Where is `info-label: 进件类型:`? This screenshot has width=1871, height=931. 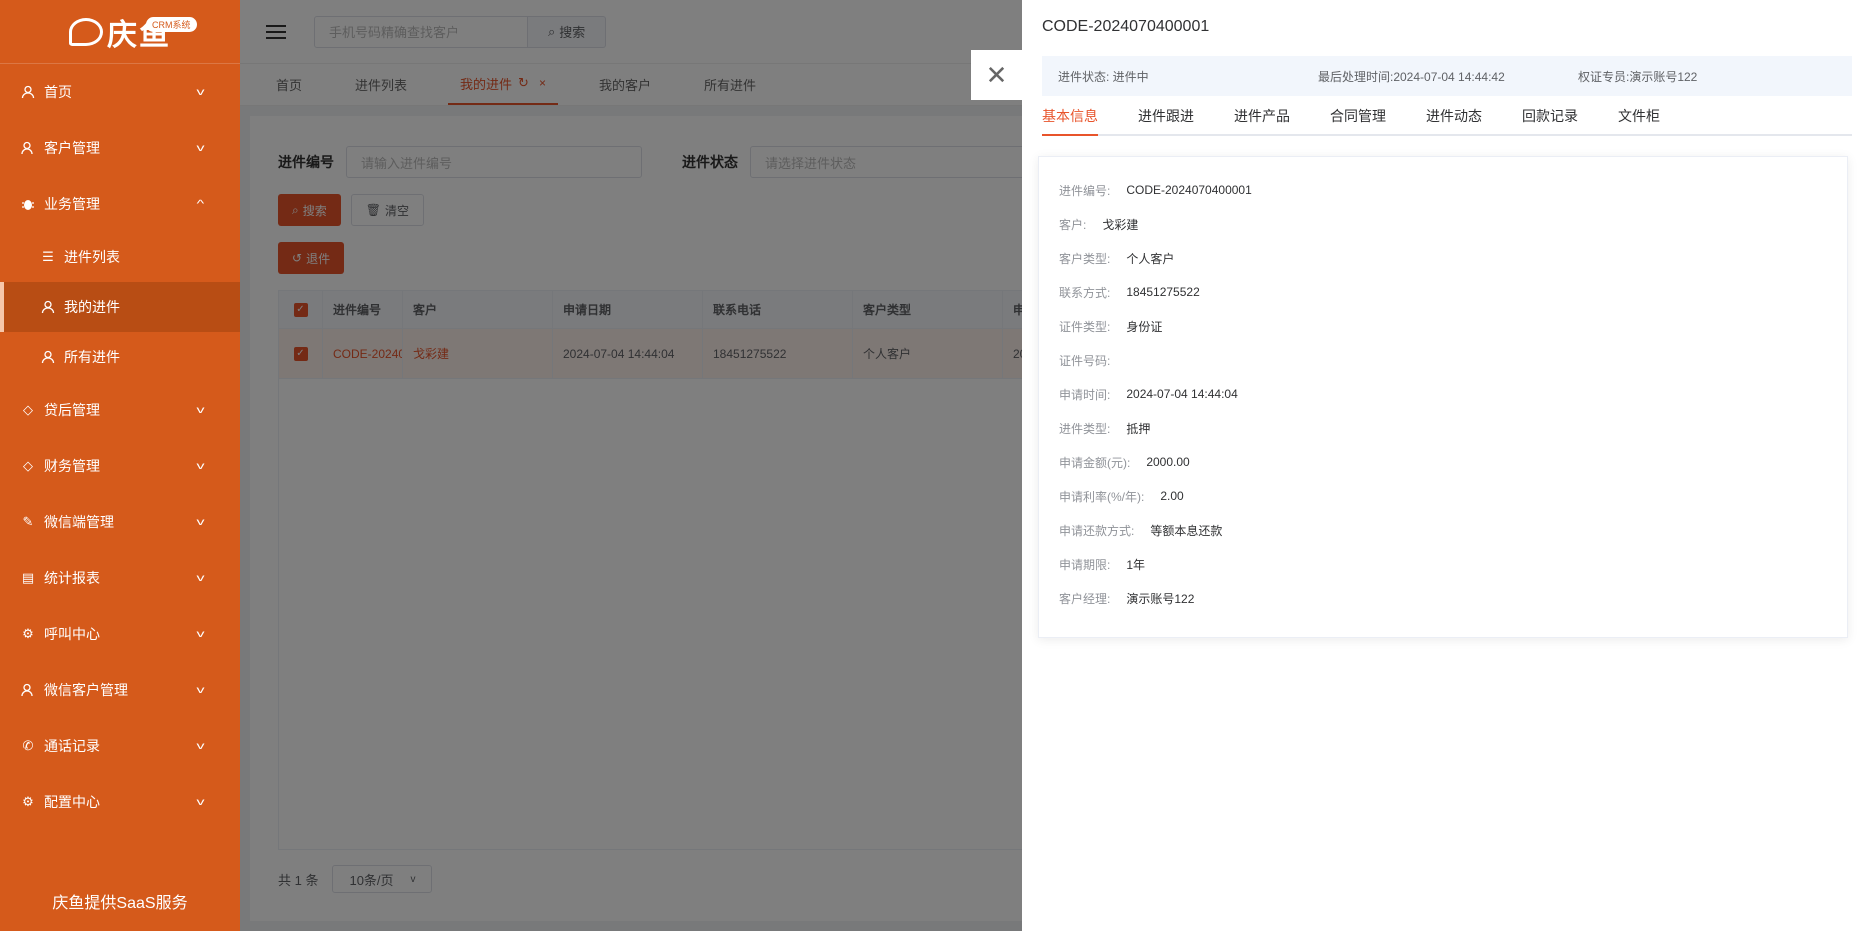 info-label: 进件类型: is located at coordinates (1085, 428).